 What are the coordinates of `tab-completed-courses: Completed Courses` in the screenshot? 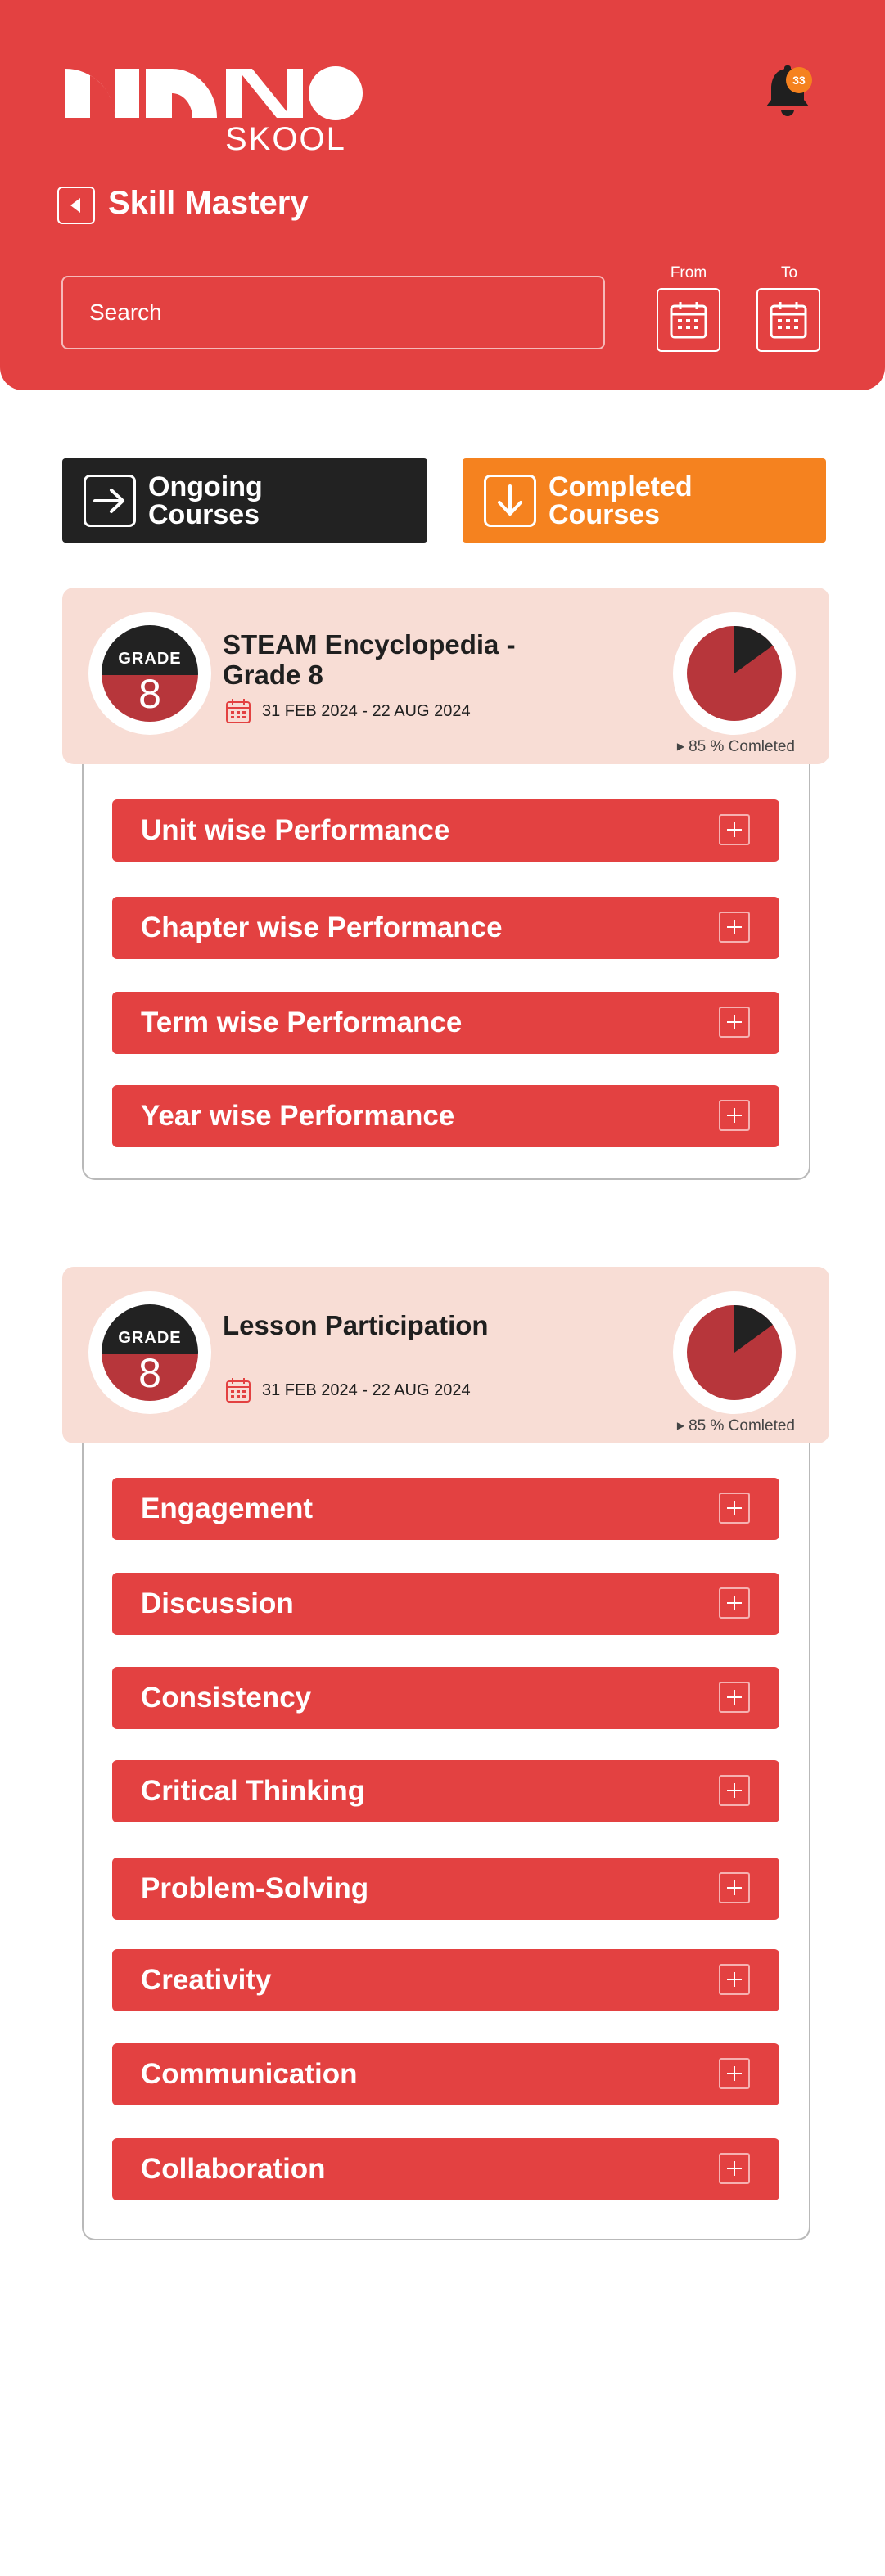 It's located at (644, 500).